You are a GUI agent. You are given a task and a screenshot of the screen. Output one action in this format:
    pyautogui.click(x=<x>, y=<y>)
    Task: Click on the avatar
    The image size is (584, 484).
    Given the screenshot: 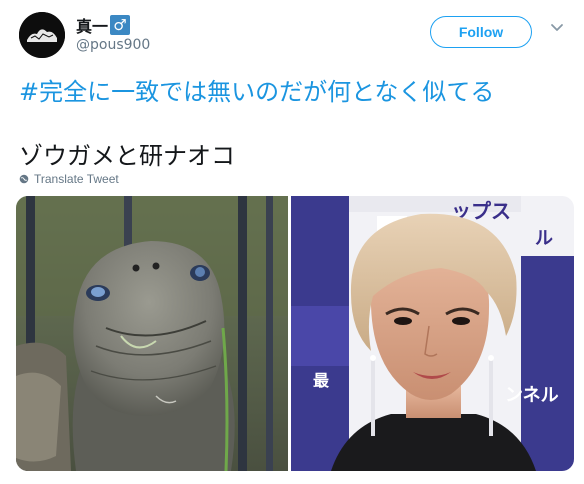 What is the action you would take?
    pyautogui.click(x=42, y=35)
    